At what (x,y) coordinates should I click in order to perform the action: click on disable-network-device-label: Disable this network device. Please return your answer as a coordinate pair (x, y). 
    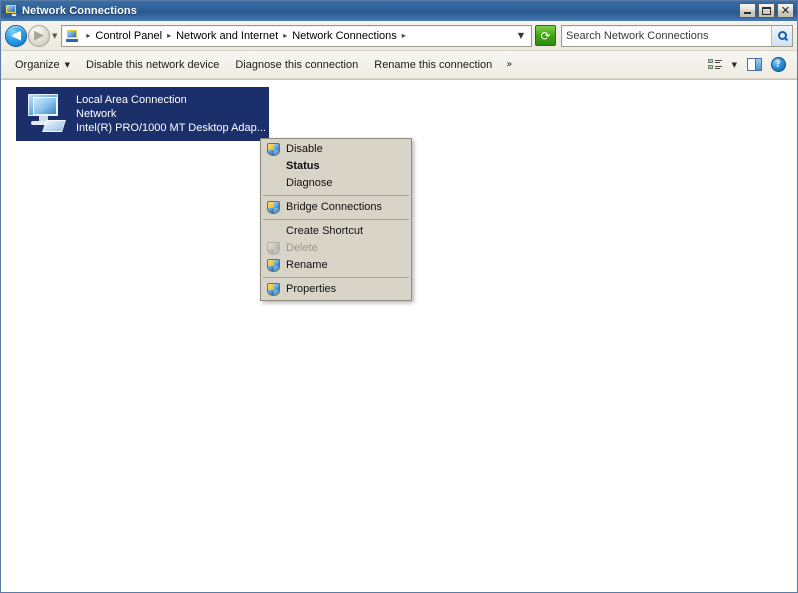
    Looking at the image, I should click on (153, 64).